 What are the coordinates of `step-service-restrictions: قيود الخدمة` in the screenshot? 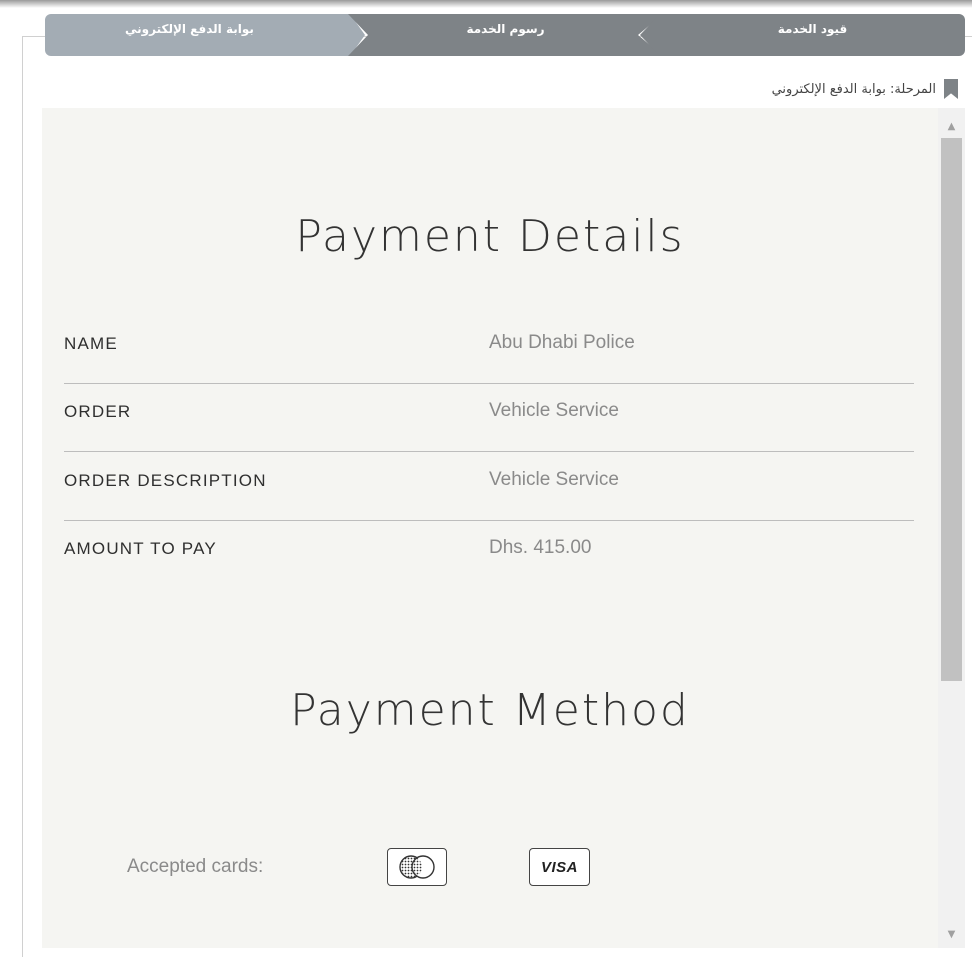 It's located at (802, 35).